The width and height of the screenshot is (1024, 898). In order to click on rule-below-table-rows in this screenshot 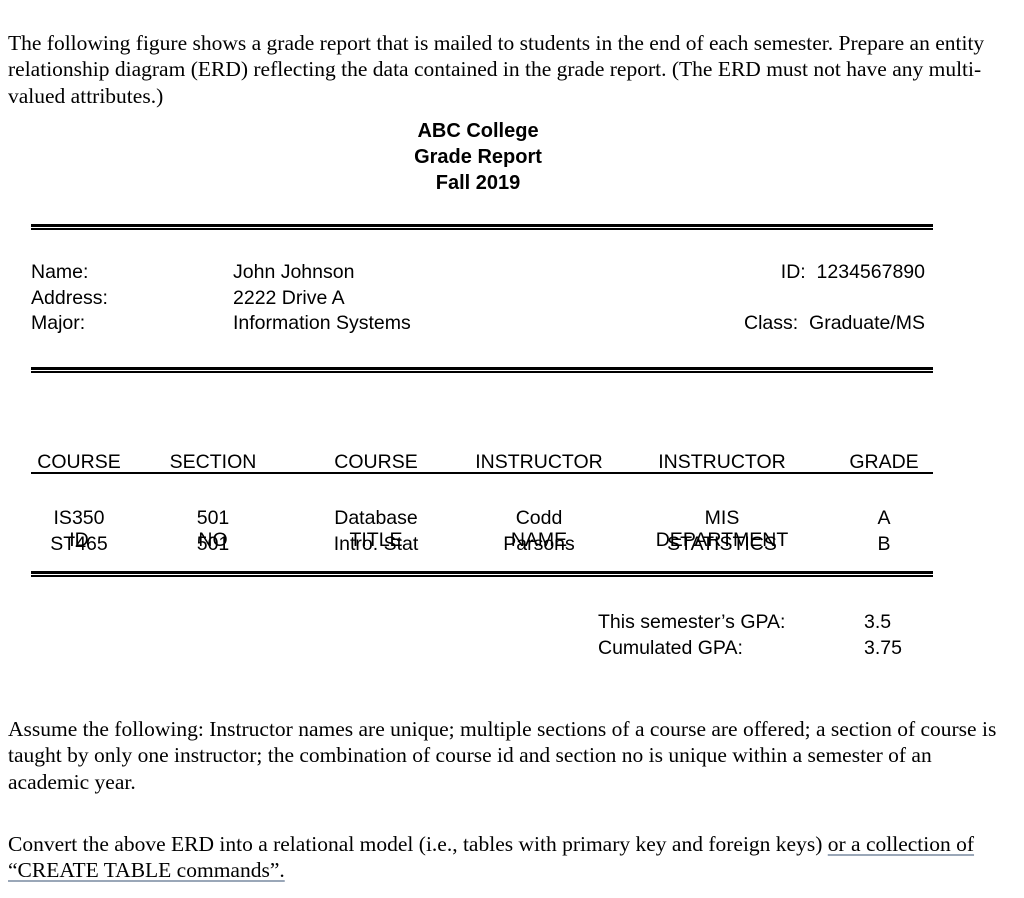, I will do `click(482, 574)`.